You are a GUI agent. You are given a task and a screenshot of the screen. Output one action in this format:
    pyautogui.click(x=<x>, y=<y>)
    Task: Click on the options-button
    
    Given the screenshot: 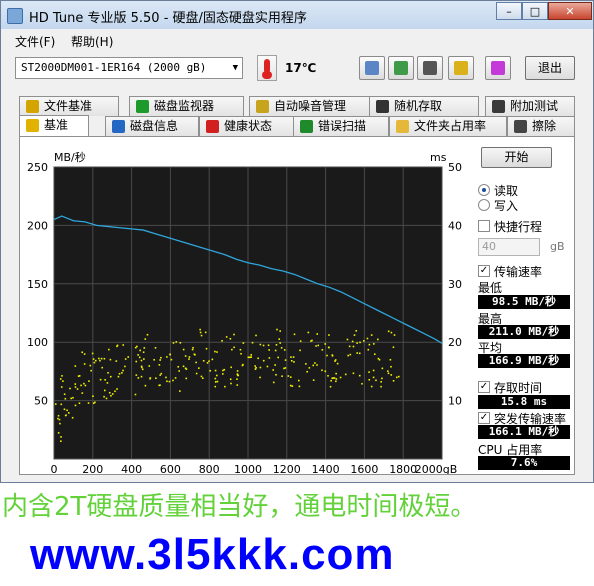 What is the action you would take?
    pyautogui.click(x=461, y=68)
    